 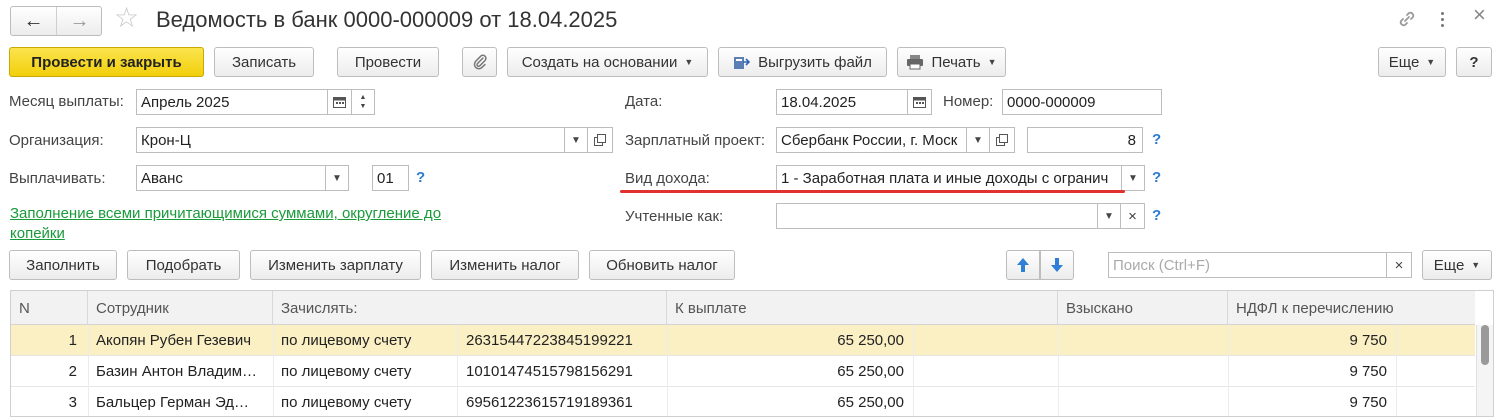 What do you see at coordinates (49, 308) in the screenshot?
I see `column-header-n: N` at bounding box center [49, 308].